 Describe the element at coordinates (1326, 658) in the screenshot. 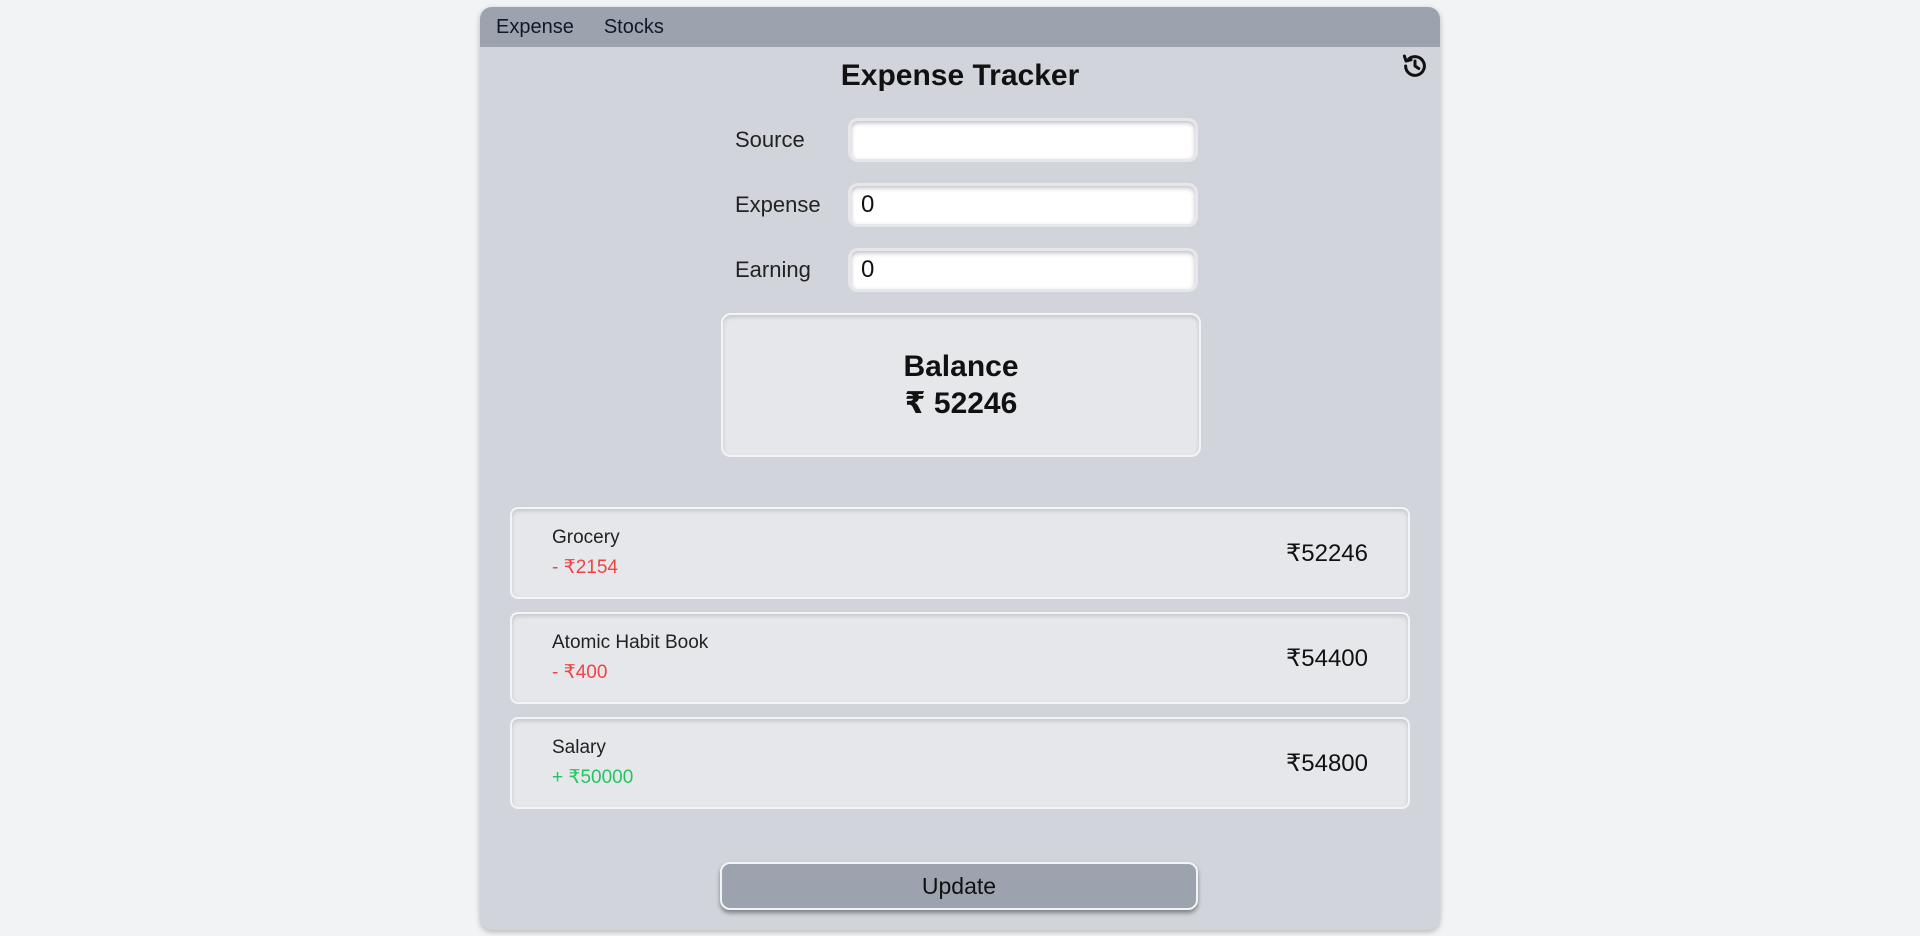

I see `list-item-total: ₹54400` at that location.